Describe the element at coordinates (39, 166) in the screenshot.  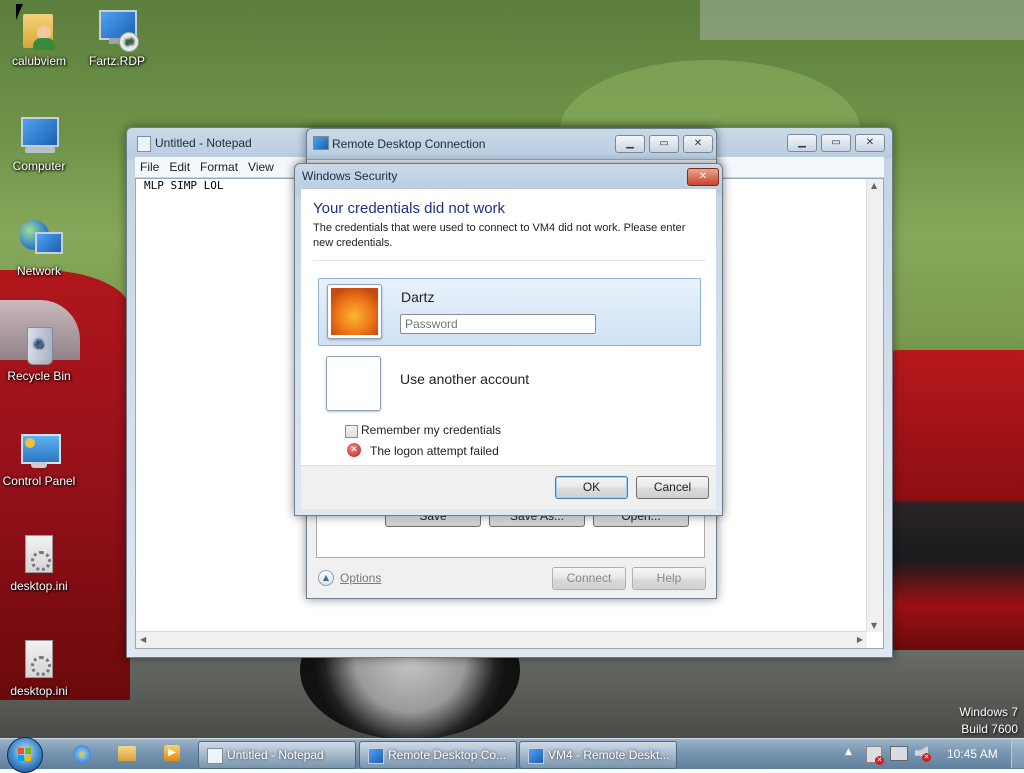
I see `desktop-icon-label: Computer` at that location.